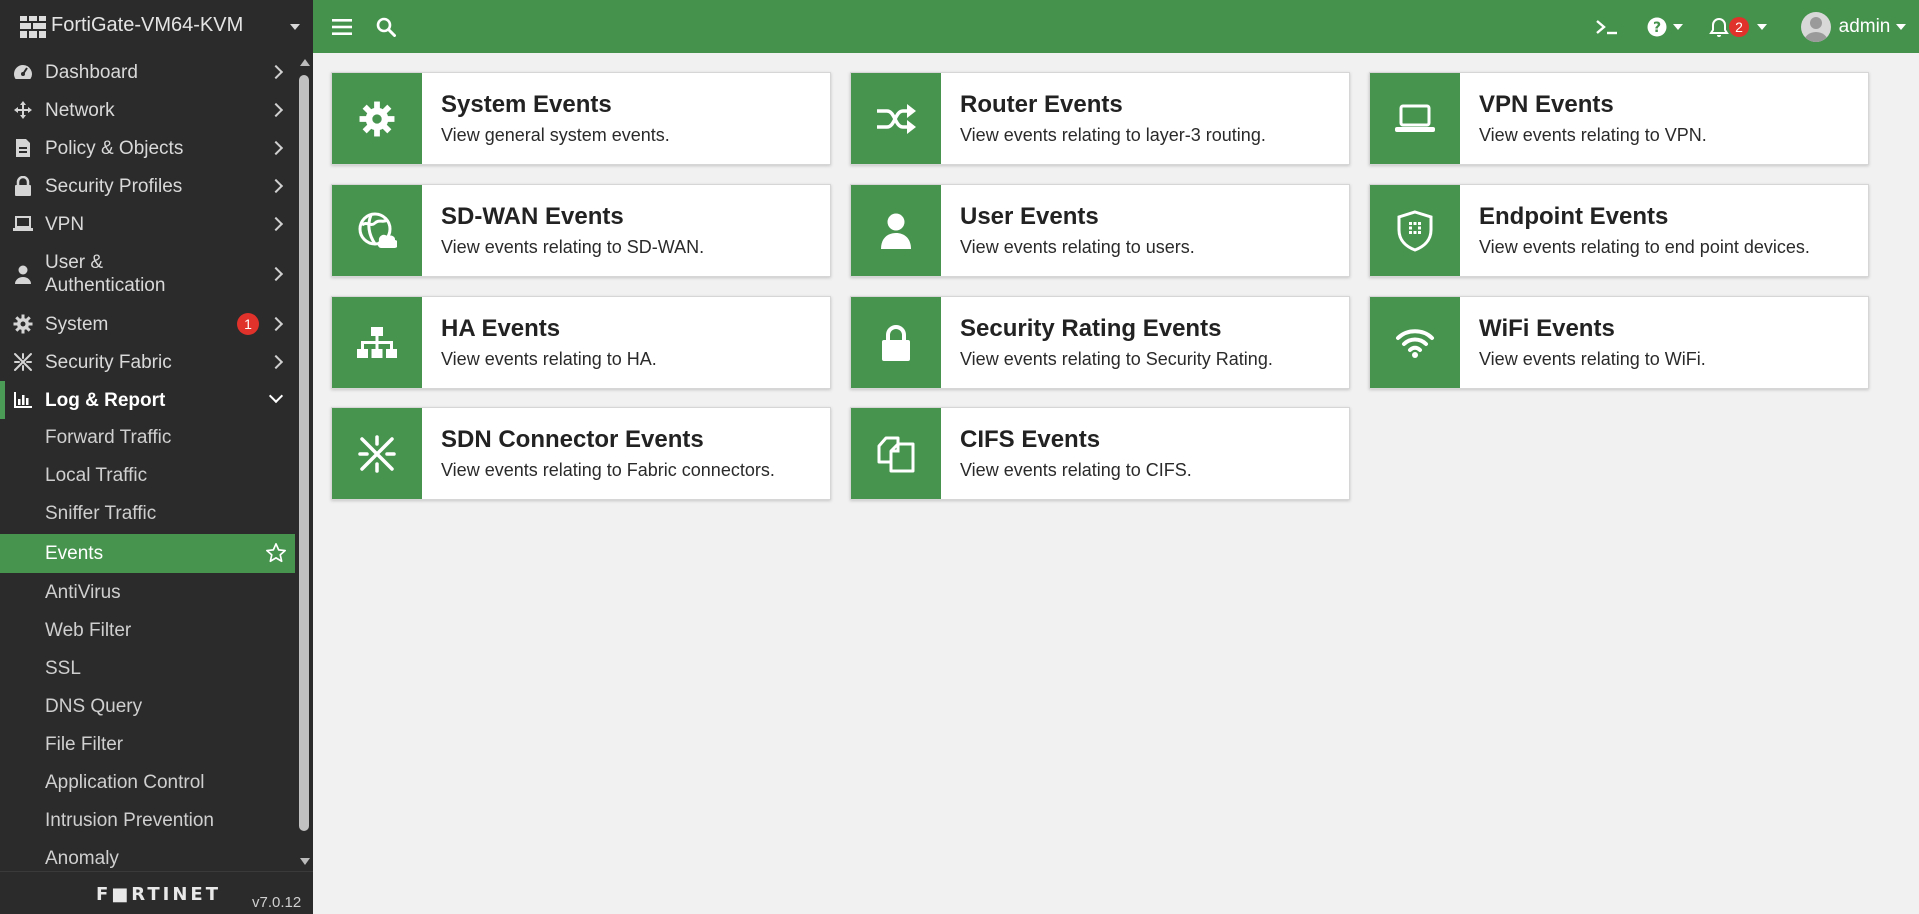 Image resolution: width=1919 pixels, height=914 pixels. What do you see at coordinates (147, 110) in the screenshot?
I see `nav-network: Network` at bounding box center [147, 110].